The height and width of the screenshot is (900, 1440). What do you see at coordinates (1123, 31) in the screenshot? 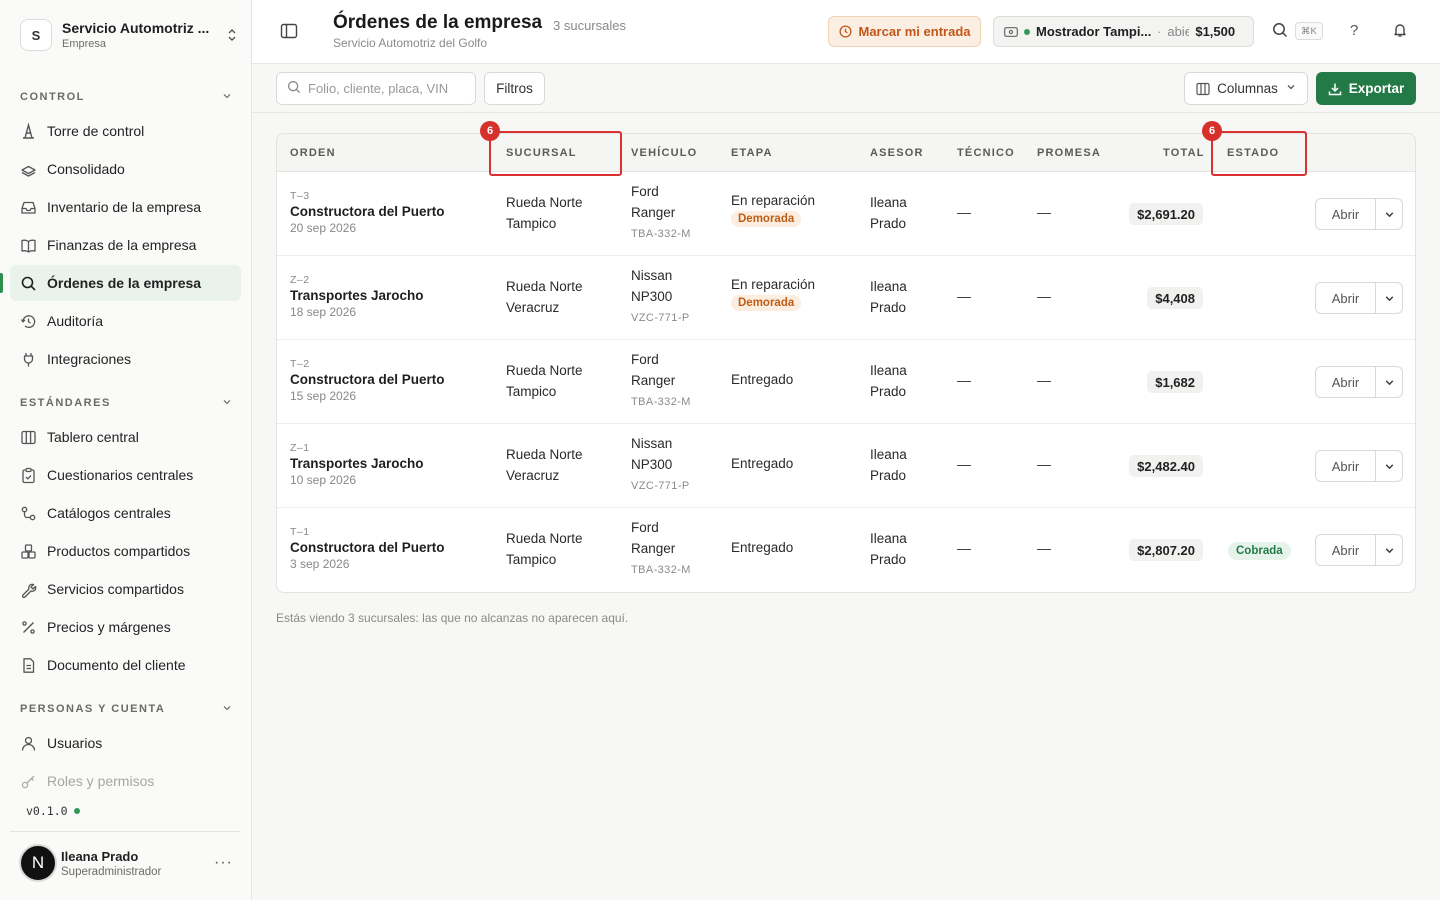
I see `cash-register-selector: Mostrador Tampi... · abierta $1,500` at bounding box center [1123, 31].